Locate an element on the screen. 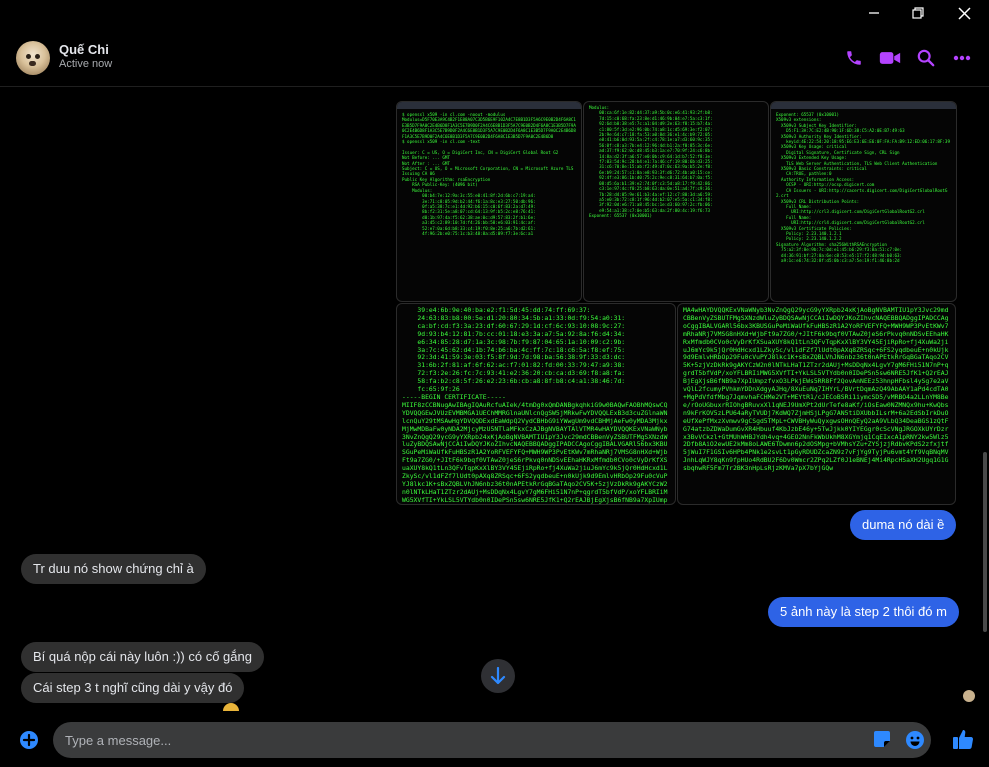  message-input is located at coordinates (492, 740).